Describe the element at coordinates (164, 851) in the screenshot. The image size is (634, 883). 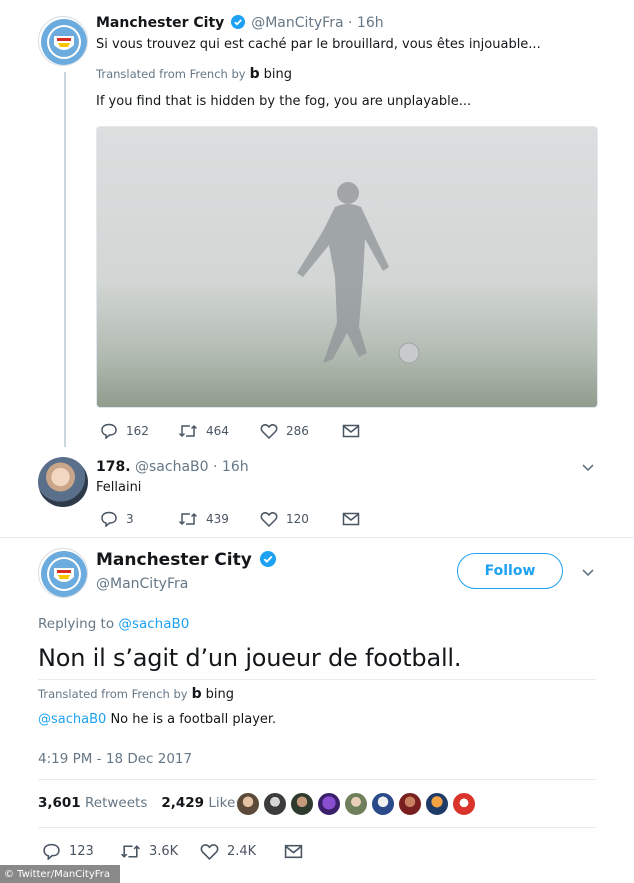
I see `main-retweet-count: 3.6K` at that location.